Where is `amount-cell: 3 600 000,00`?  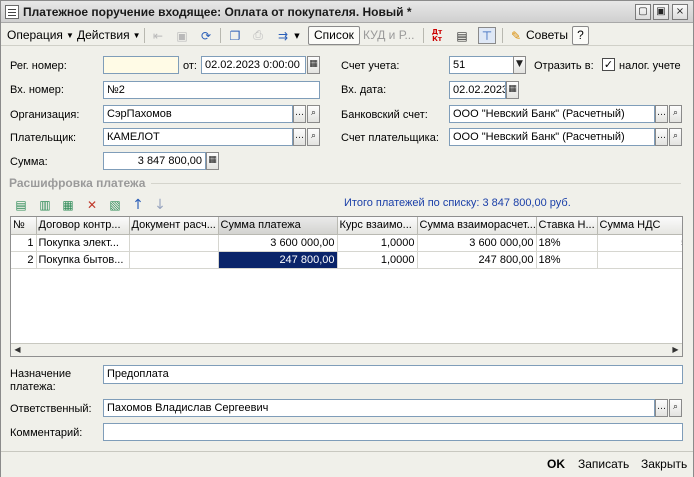 amount-cell: 3 600 000,00 is located at coordinates (278, 243).